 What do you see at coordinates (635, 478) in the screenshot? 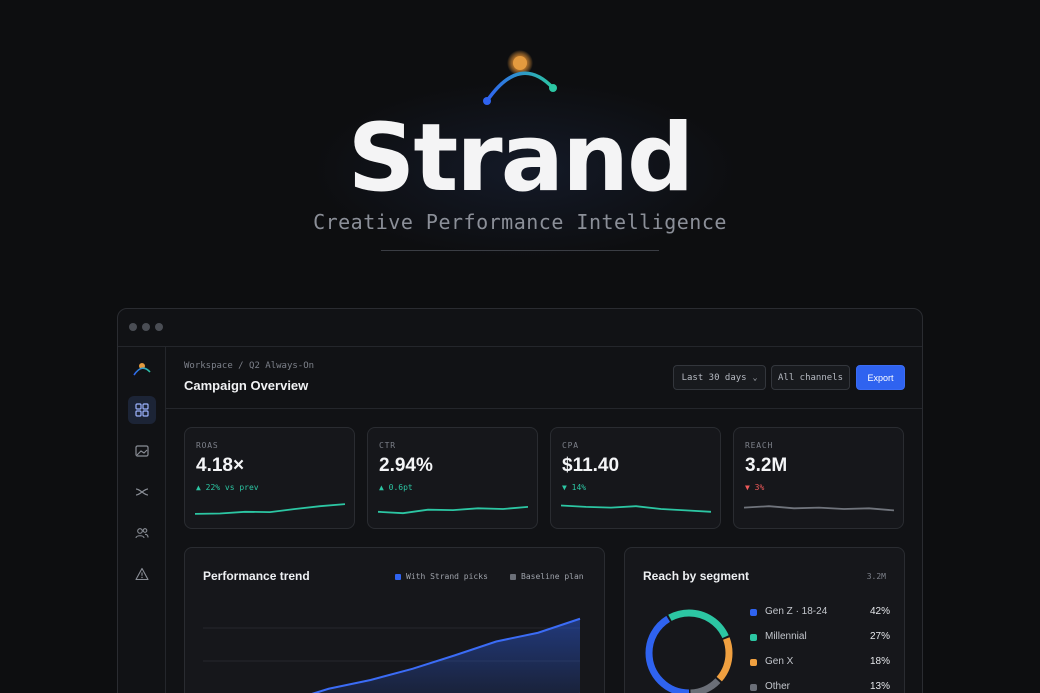
I see `kpi-card-cpa: CPA $11.40 ▼ 14%` at bounding box center [635, 478].